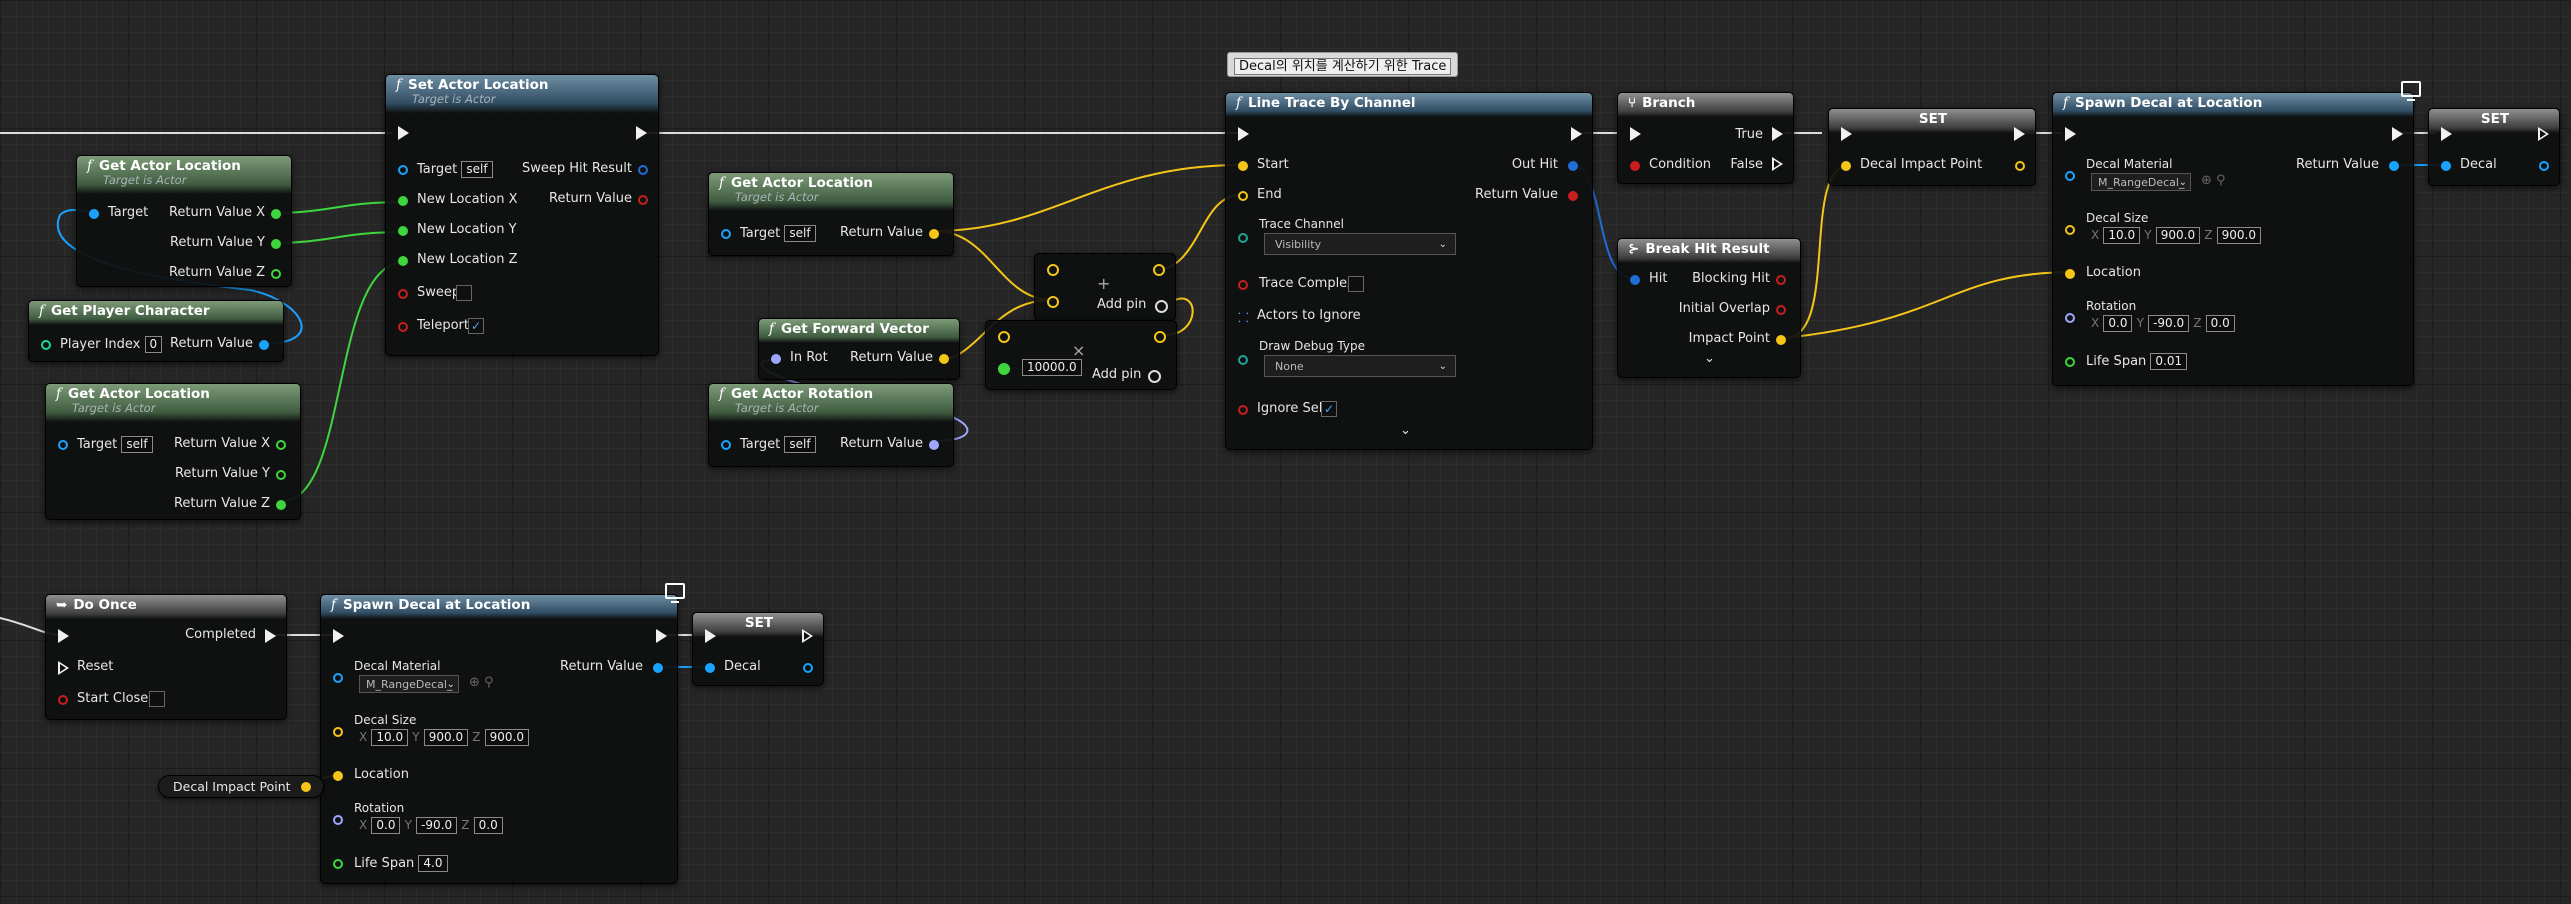 The width and height of the screenshot is (2571, 904). Describe the element at coordinates (166, 657) in the screenshot. I see `node-do-once: ➥ Do Once Completed Reset Start Closed` at that location.